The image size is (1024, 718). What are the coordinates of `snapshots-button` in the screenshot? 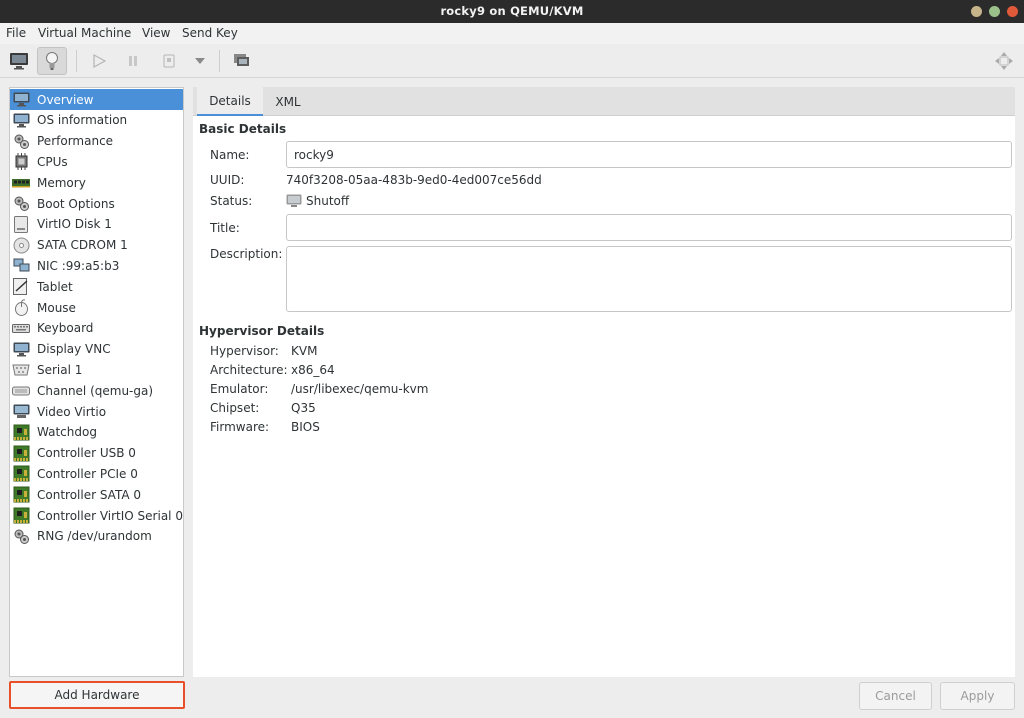 It's located at (242, 61).